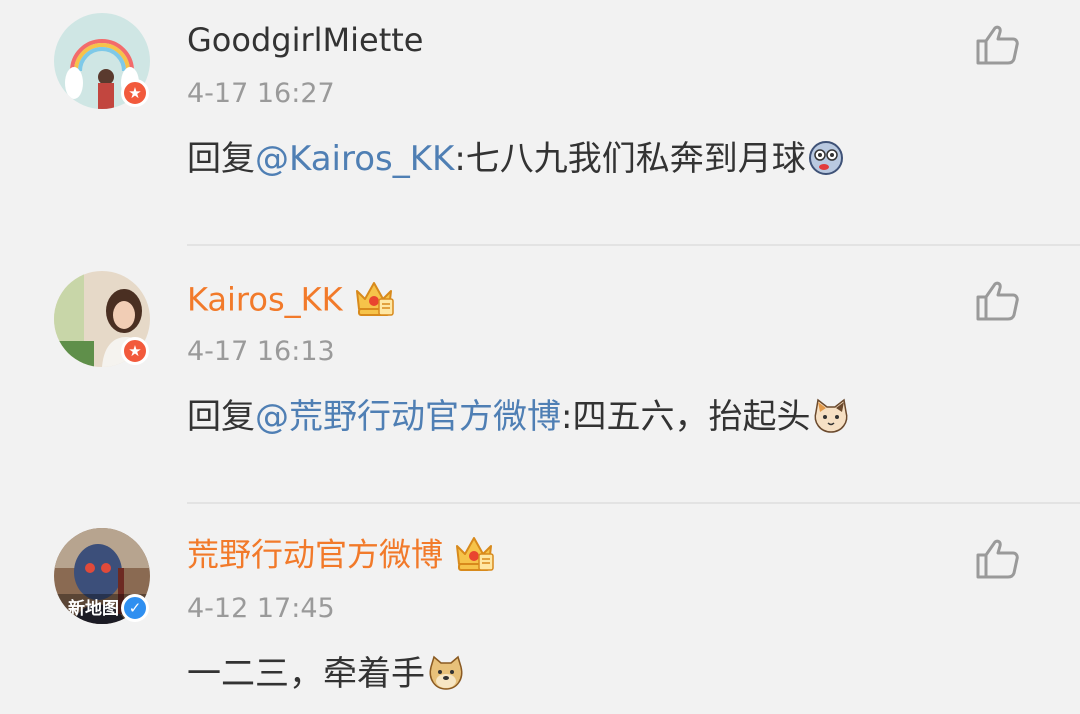  What do you see at coordinates (354, 159) in the screenshot?
I see `mention-link: @Kairos_KK` at bounding box center [354, 159].